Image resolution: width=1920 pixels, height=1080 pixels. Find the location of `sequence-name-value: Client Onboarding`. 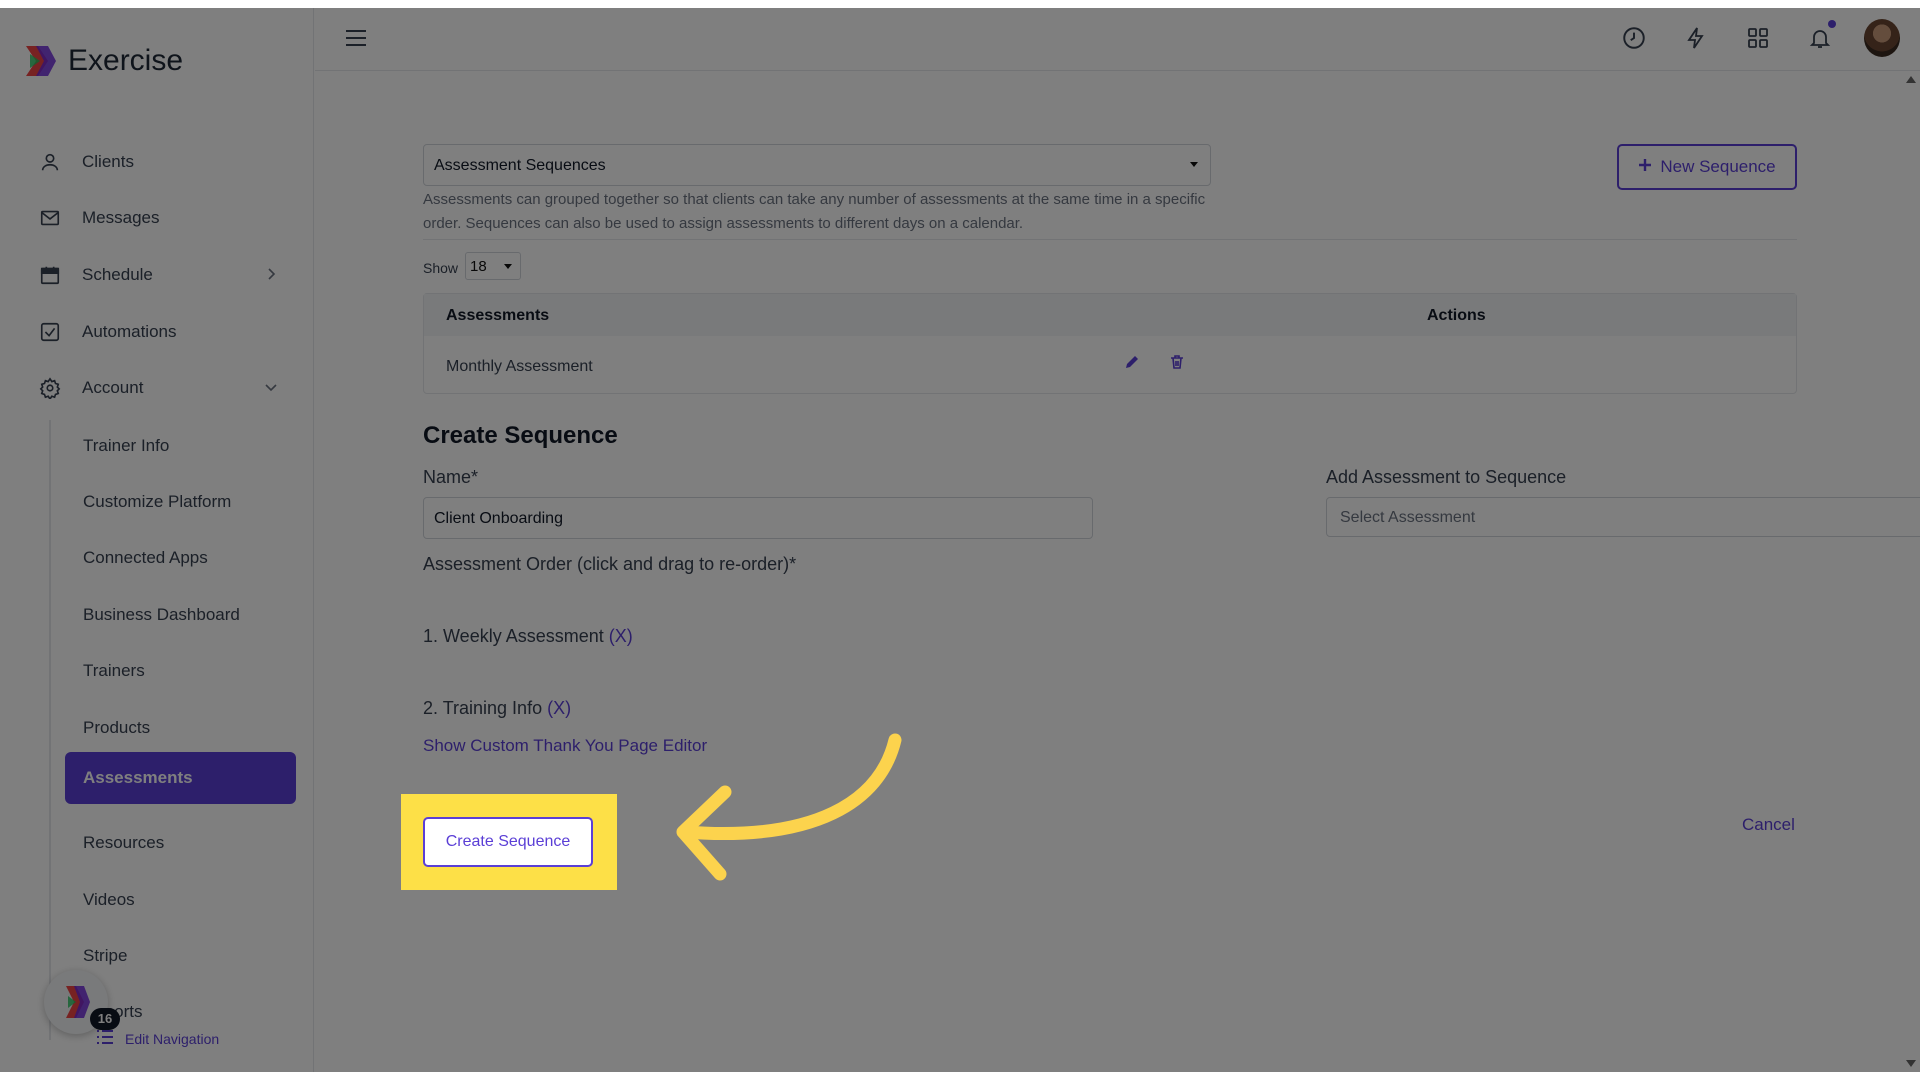

sequence-name-value: Client Onboarding is located at coordinates (498, 518).